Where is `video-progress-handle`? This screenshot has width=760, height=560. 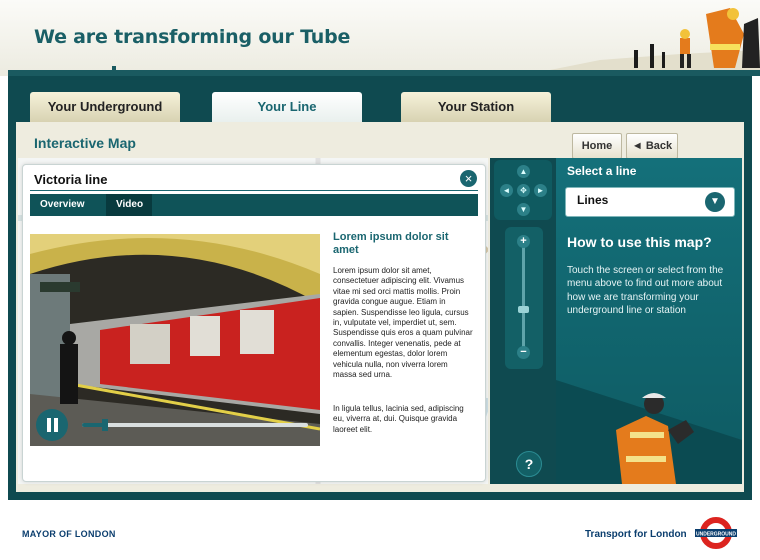
video-progress-handle is located at coordinates (104, 425).